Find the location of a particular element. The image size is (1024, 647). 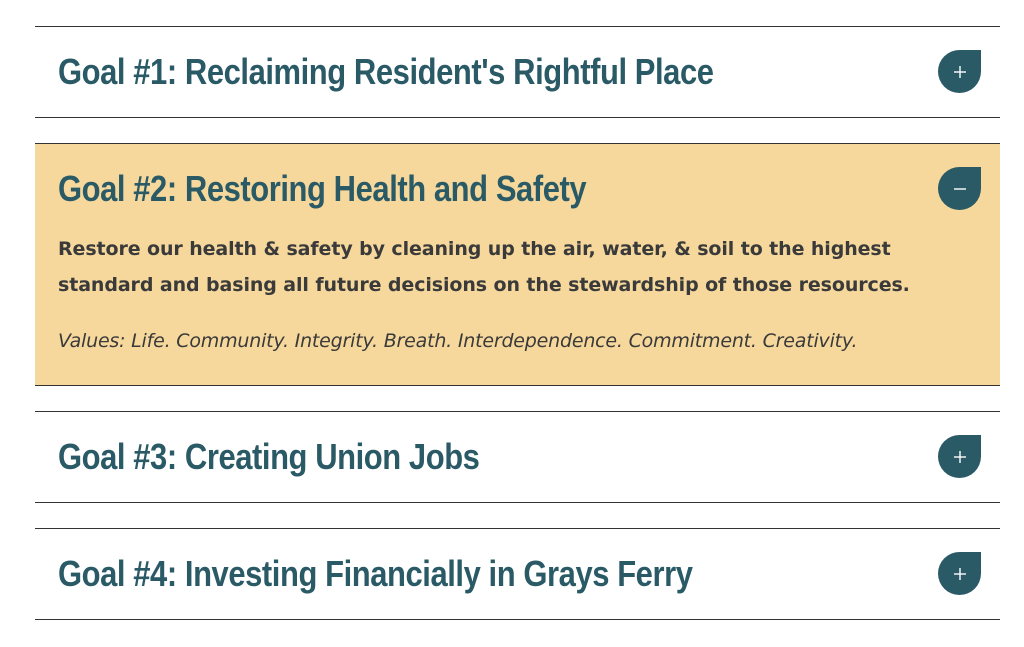

collapse-goal-2-button is located at coordinates (959, 188).